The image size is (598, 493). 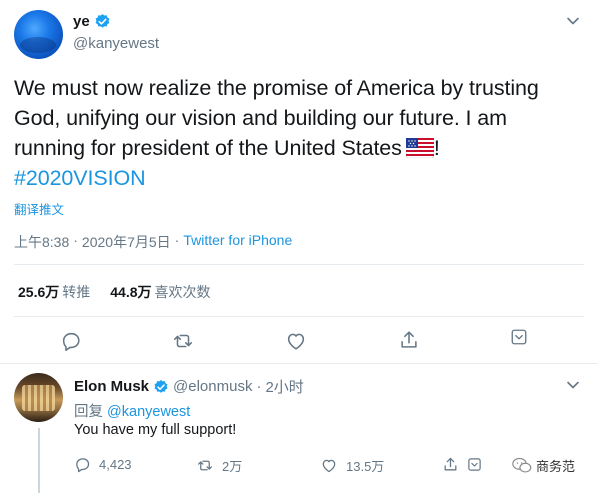 What do you see at coordinates (522, 465) in the screenshot?
I see `wechat-icon` at bounding box center [522, 465].